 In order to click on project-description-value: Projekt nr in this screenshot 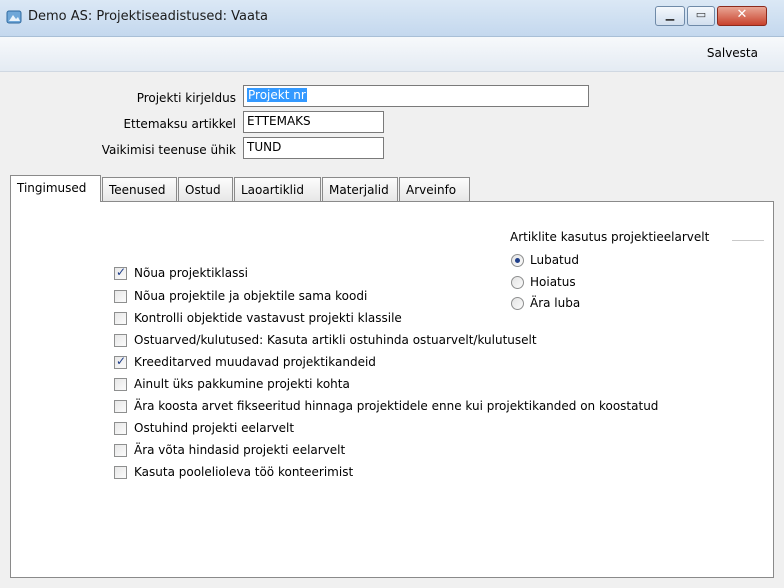, I will do `click(277, 95)`.